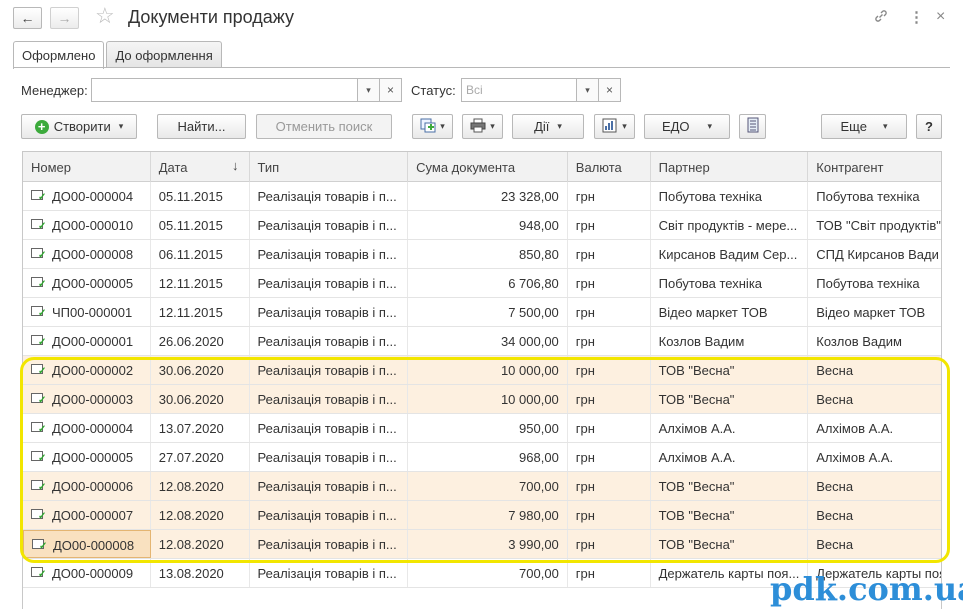  What do you see at coordinates (93, 370) in the screenshot?
I see `cell-number-text: ДО00-000002` at bounding box center [93, 370].